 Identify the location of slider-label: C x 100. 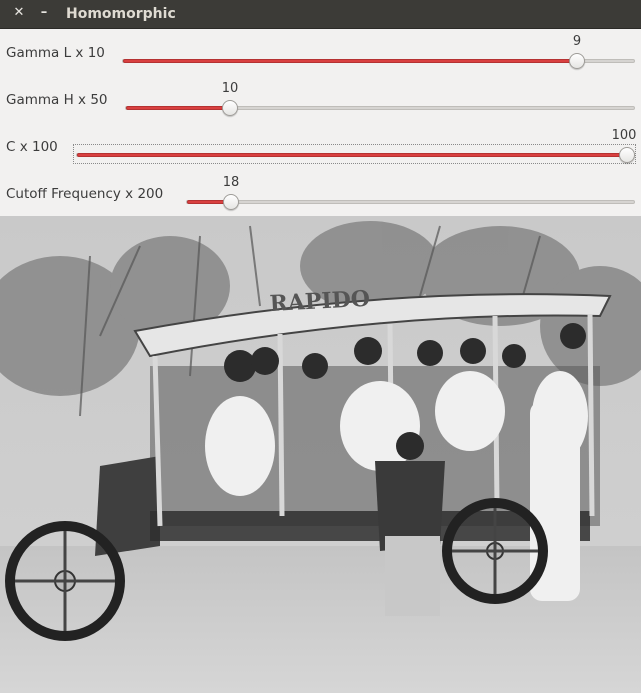
(32, 147).